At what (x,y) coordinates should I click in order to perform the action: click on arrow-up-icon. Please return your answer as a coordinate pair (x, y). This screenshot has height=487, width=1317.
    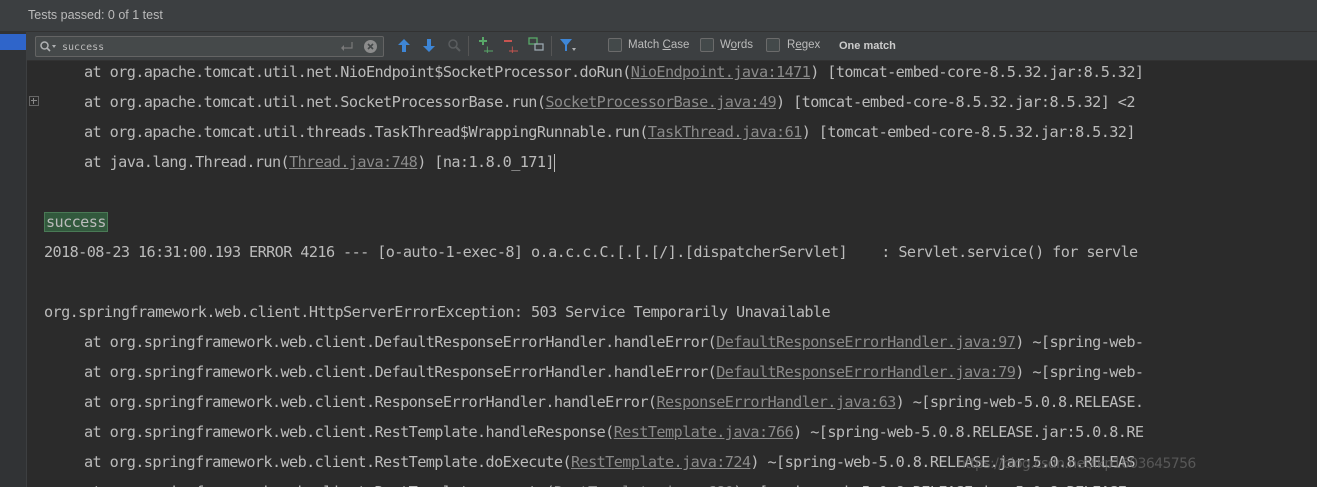
    Looking at the image, I should click on (404, 45).